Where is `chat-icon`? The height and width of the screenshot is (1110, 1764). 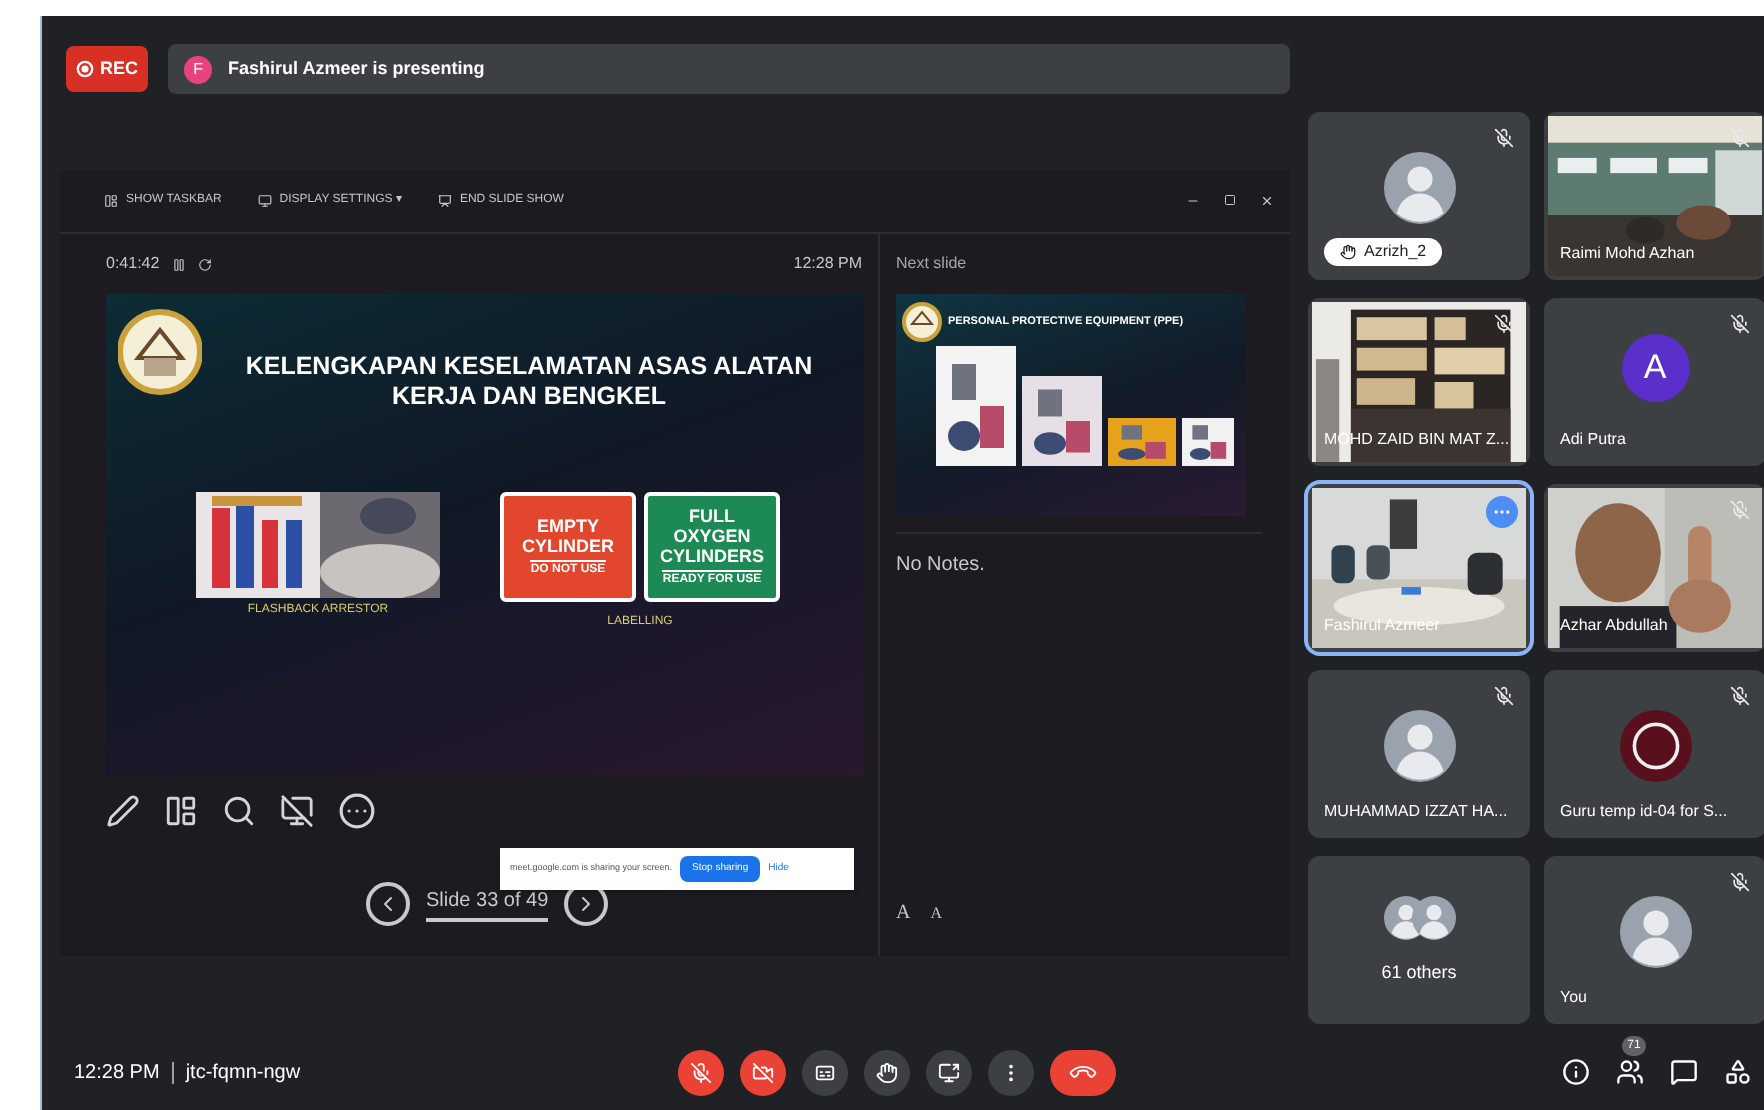 chat-icon is located at coordinates (1684, 1072).